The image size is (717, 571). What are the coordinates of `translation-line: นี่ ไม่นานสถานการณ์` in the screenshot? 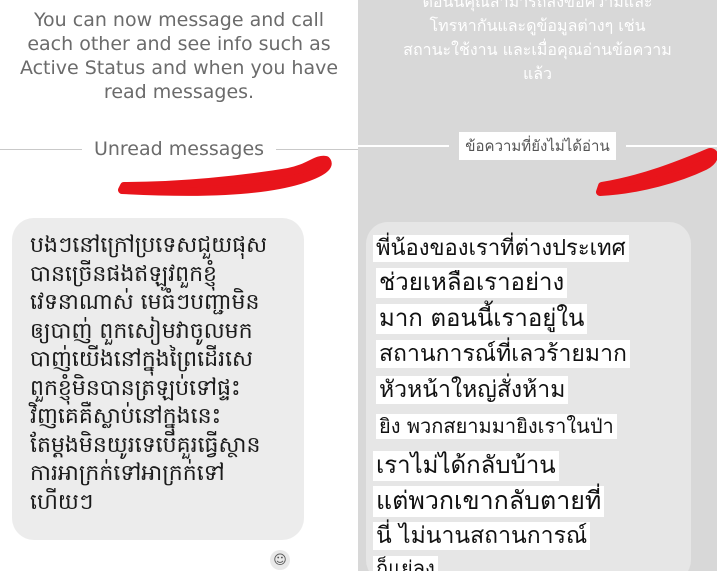 It's located at (482, 536).